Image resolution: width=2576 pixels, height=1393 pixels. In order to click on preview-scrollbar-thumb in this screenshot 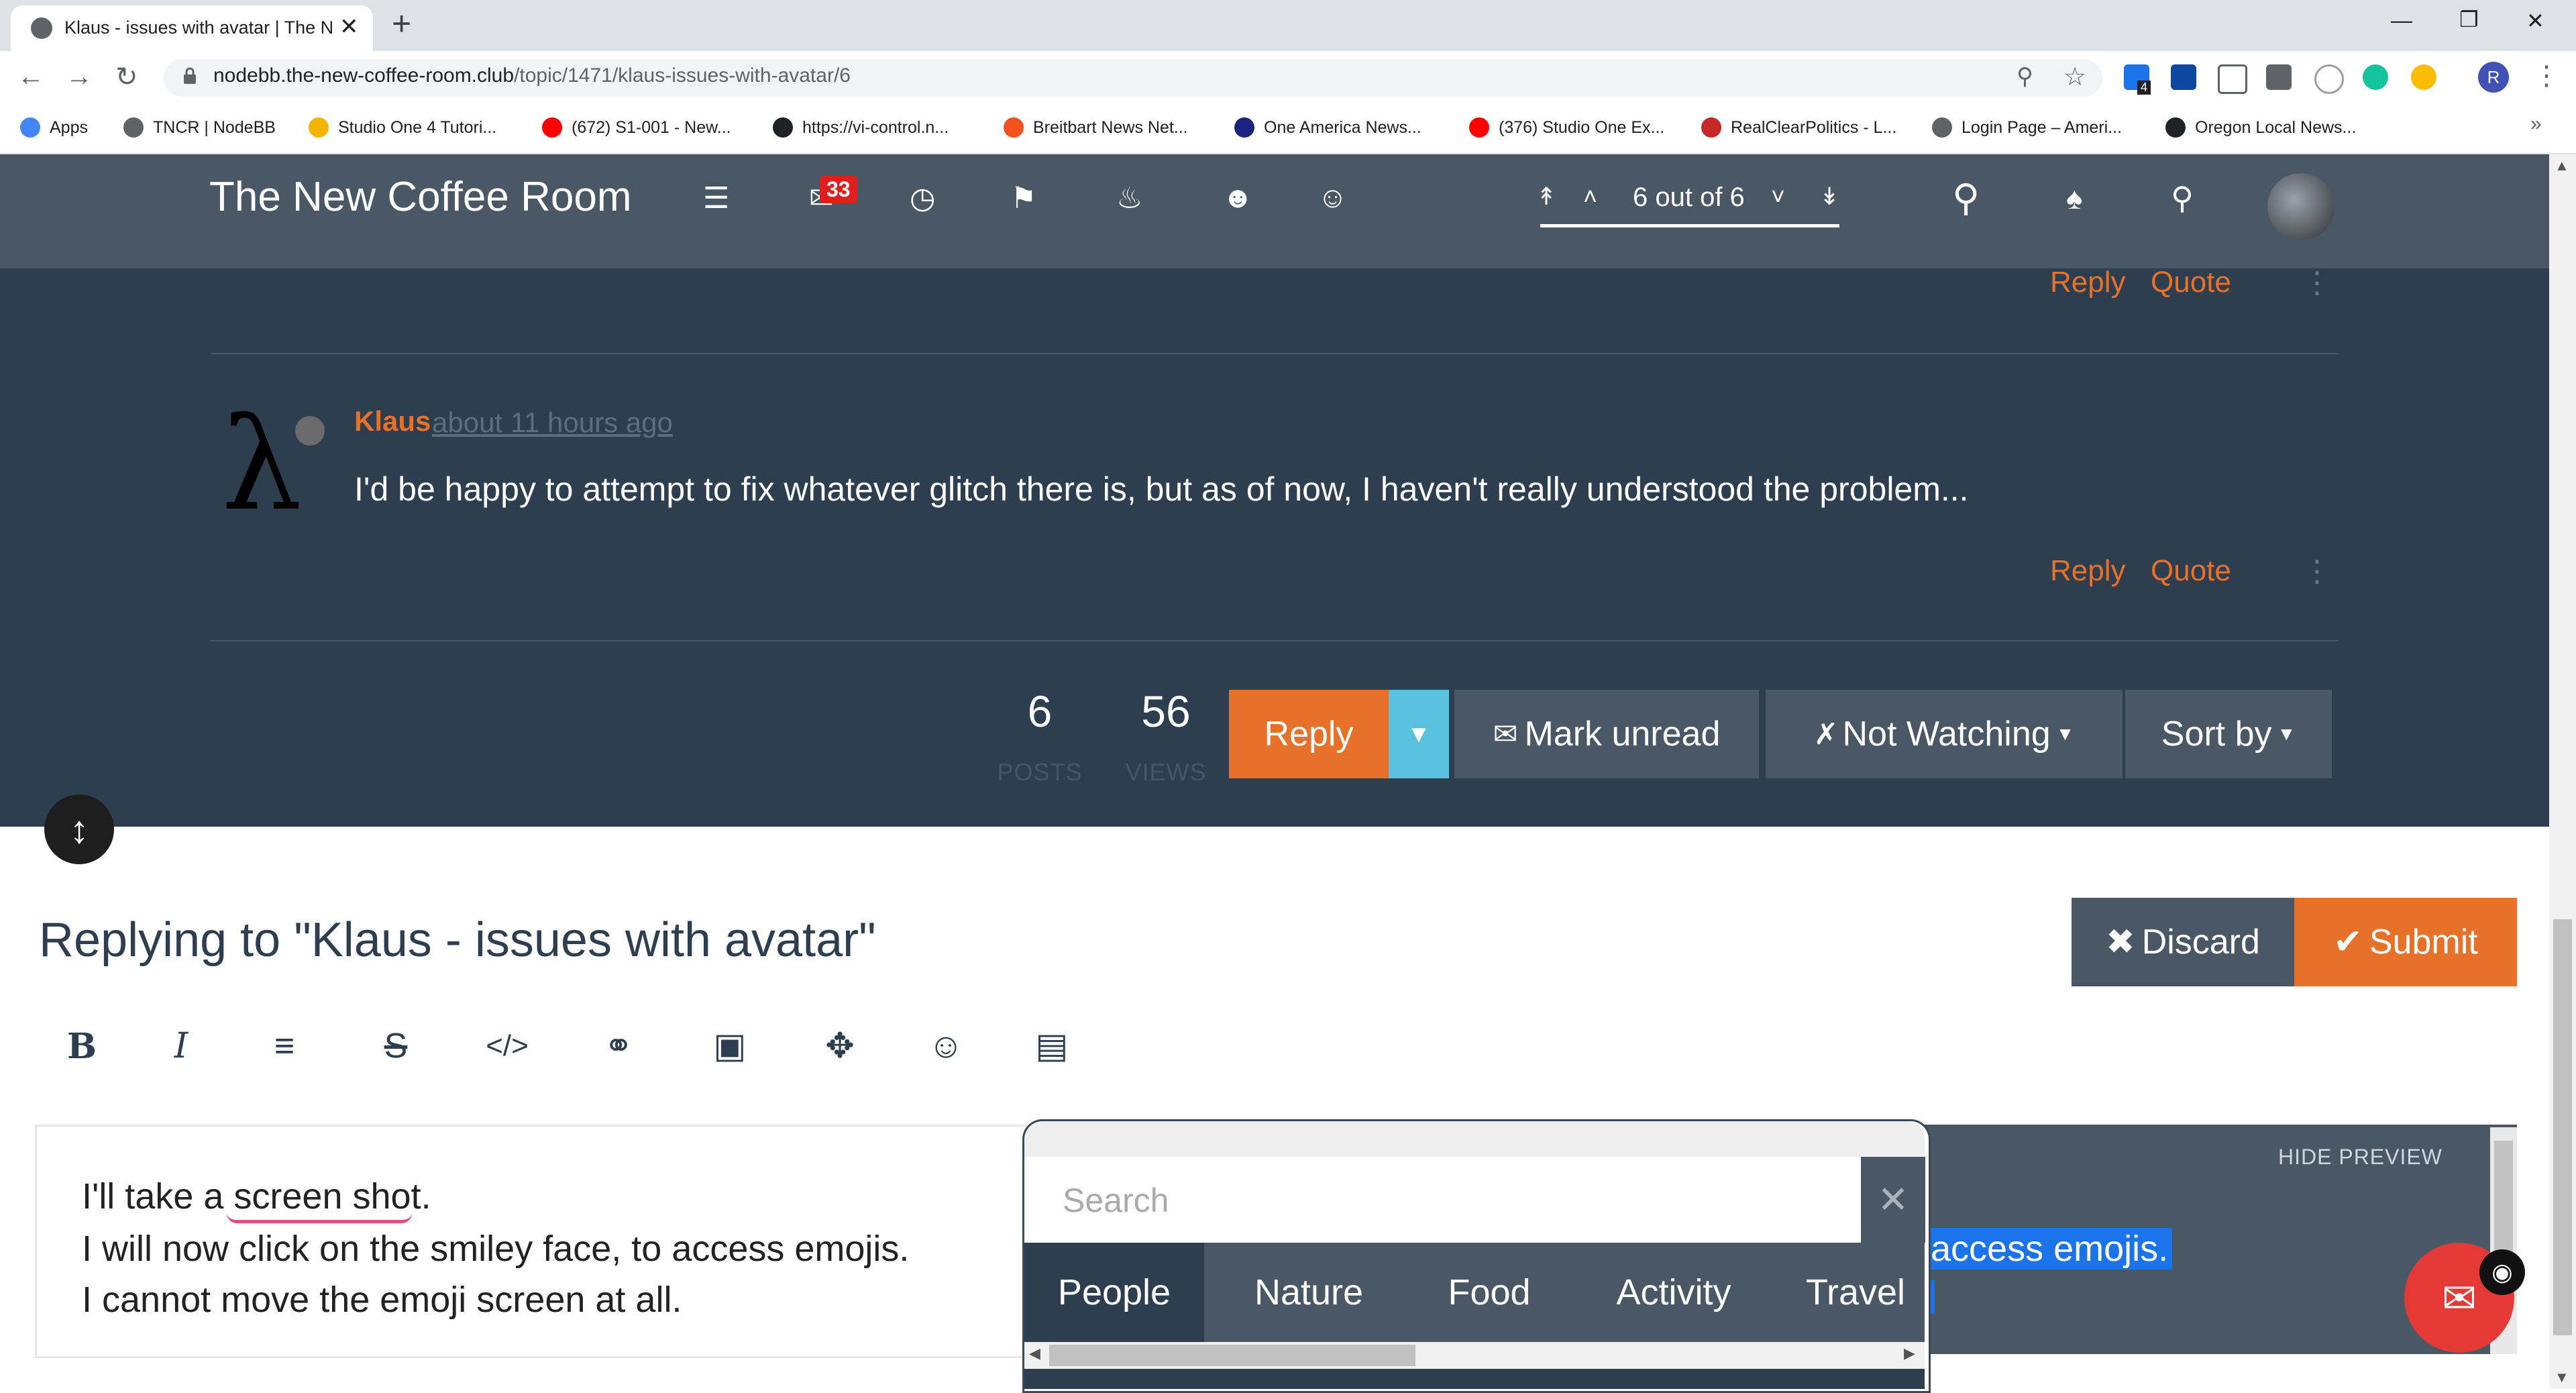, I will do `click(2503, 1198)`.